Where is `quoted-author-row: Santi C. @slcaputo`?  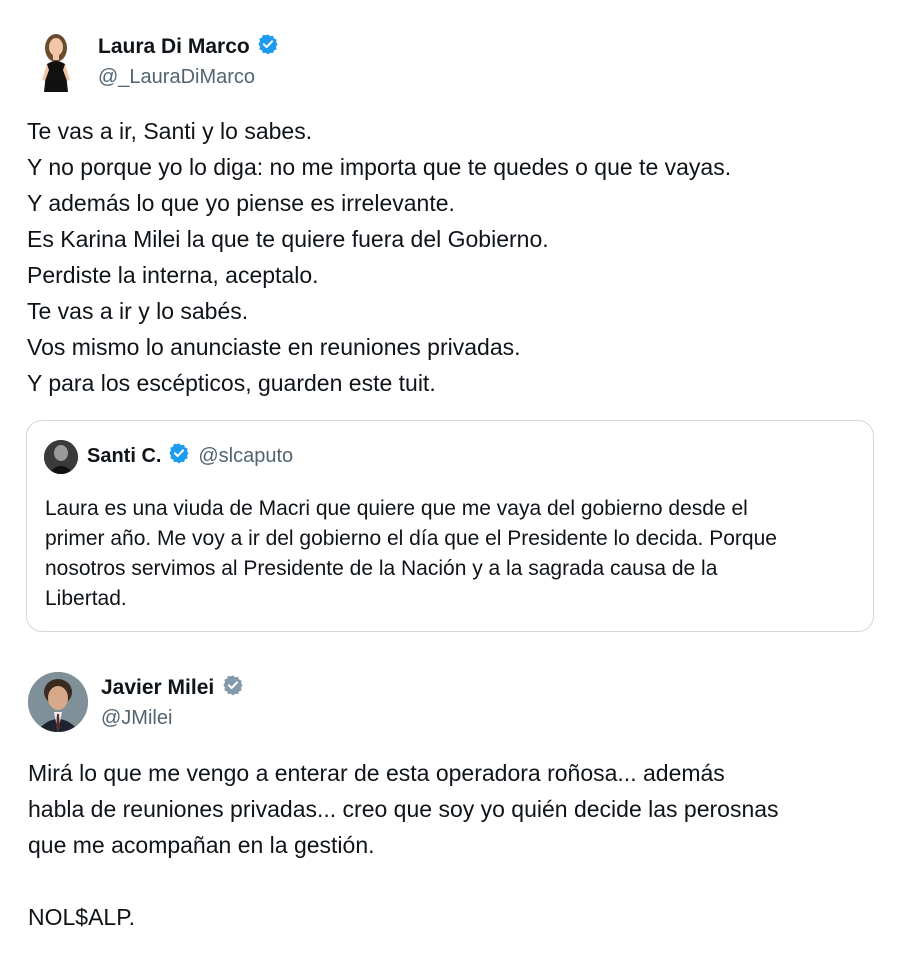
quoted-author-row: Santi C. @slcaputo is located at coordinates (190, 457).